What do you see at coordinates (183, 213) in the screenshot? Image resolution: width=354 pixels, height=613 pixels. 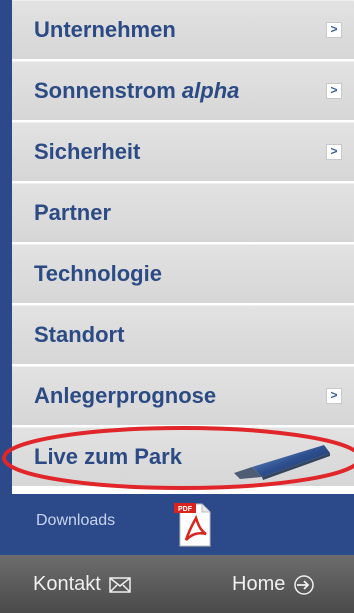 I see `menu-item-partner: Partner` at bounding box center [183, 213].